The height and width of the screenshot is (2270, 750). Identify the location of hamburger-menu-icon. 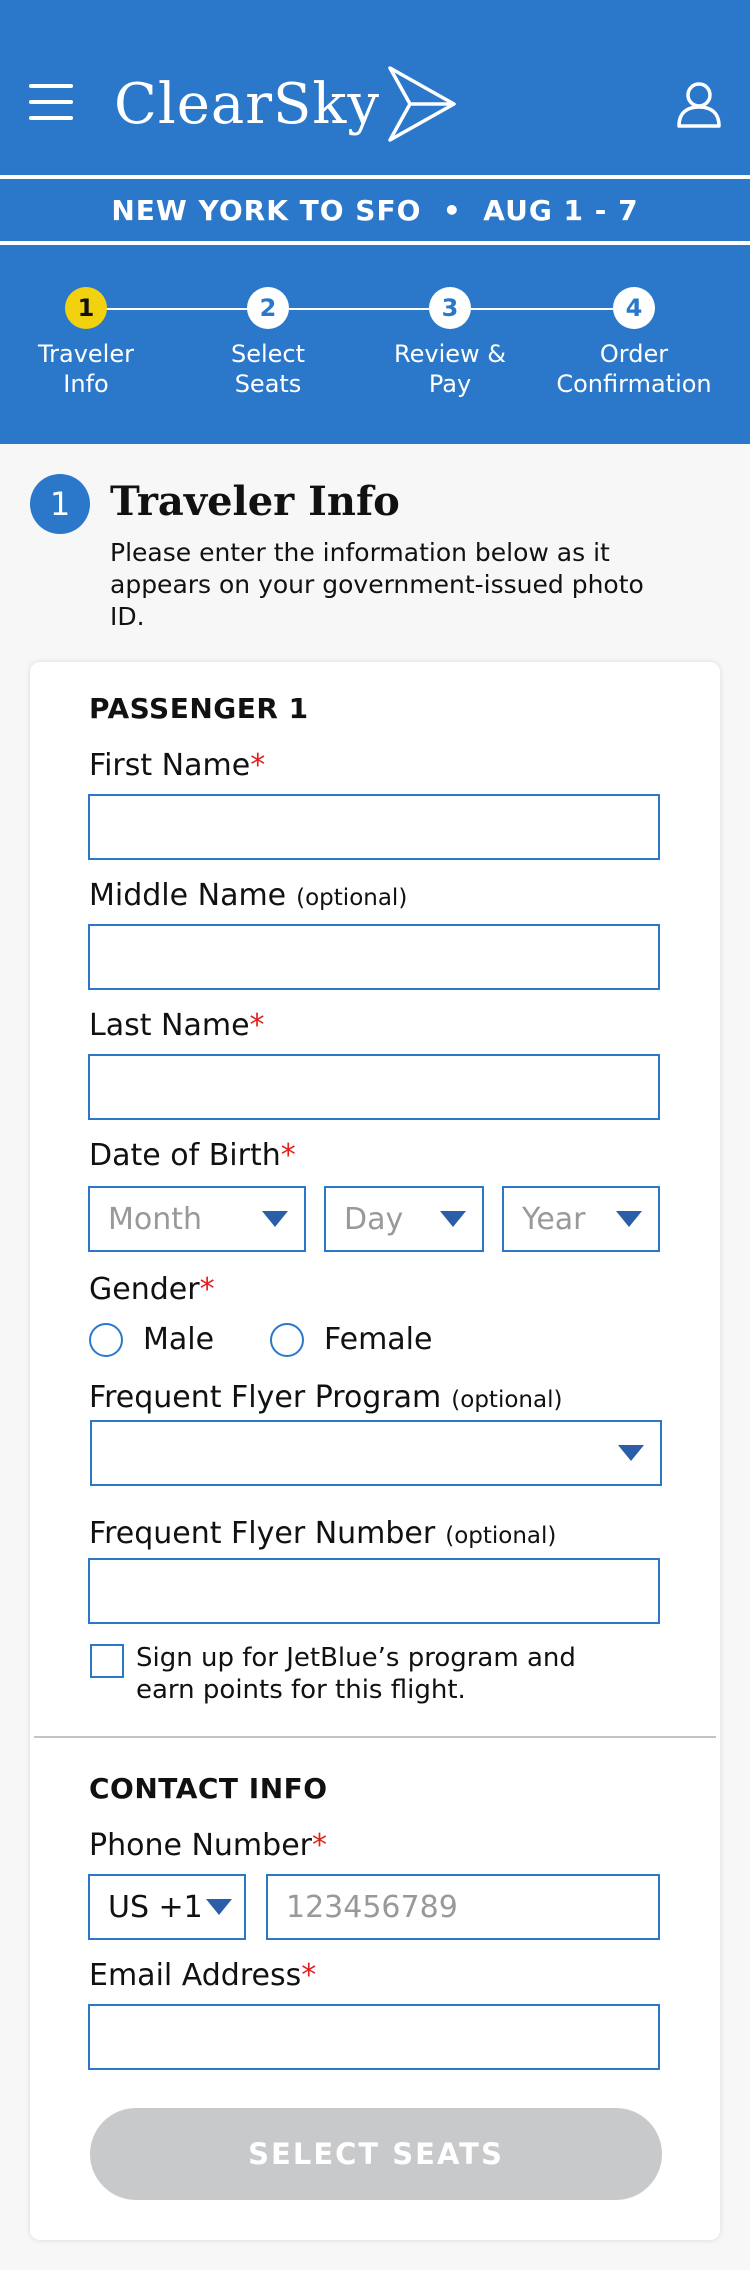
(51, 102).